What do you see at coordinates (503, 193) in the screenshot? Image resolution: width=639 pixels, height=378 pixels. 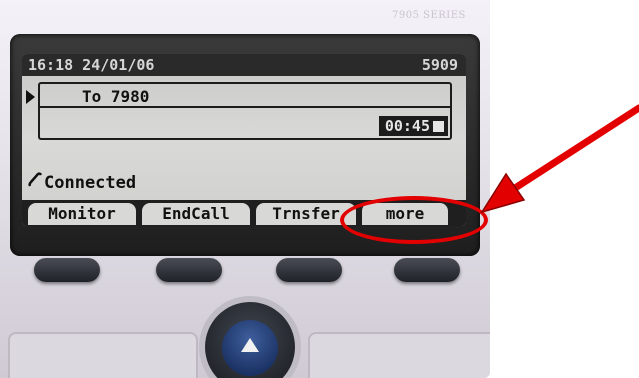 I see `arrow-head-icon` at bounding box center [503, 193].